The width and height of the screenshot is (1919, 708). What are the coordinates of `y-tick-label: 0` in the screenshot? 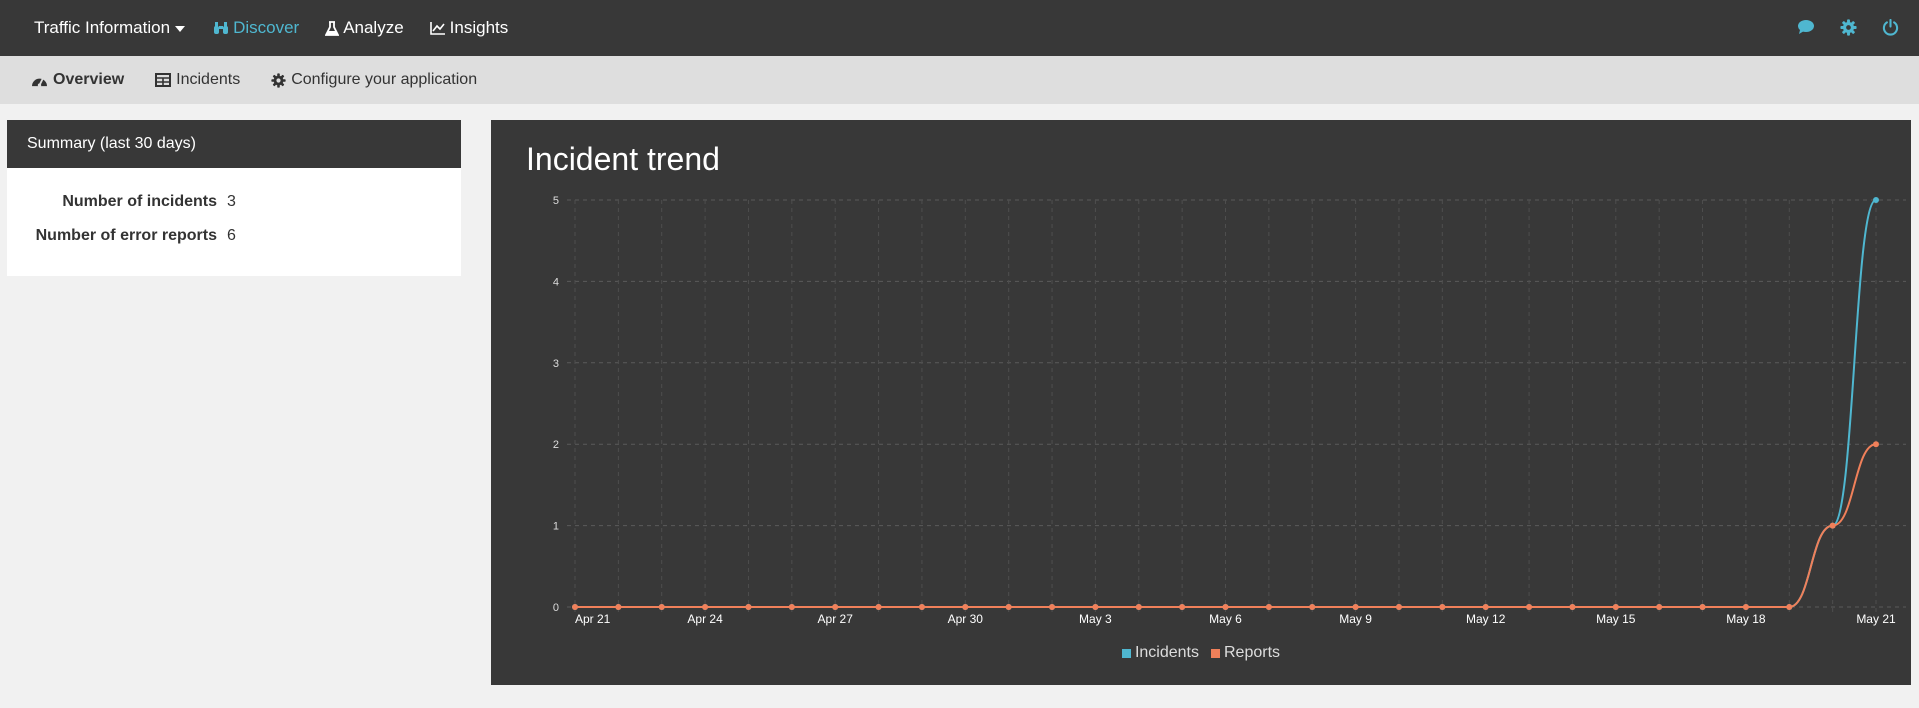 It's located at (556, 608).